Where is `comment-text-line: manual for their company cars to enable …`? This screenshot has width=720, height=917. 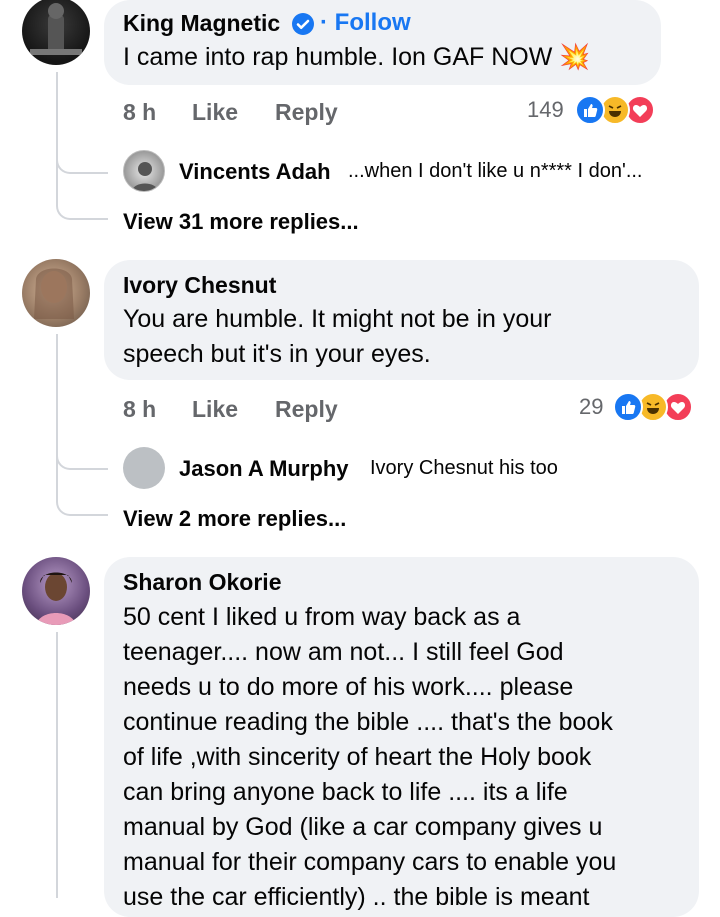
comment-text-line: manual for their company cars to enable … is located at coordinates (370, 862).